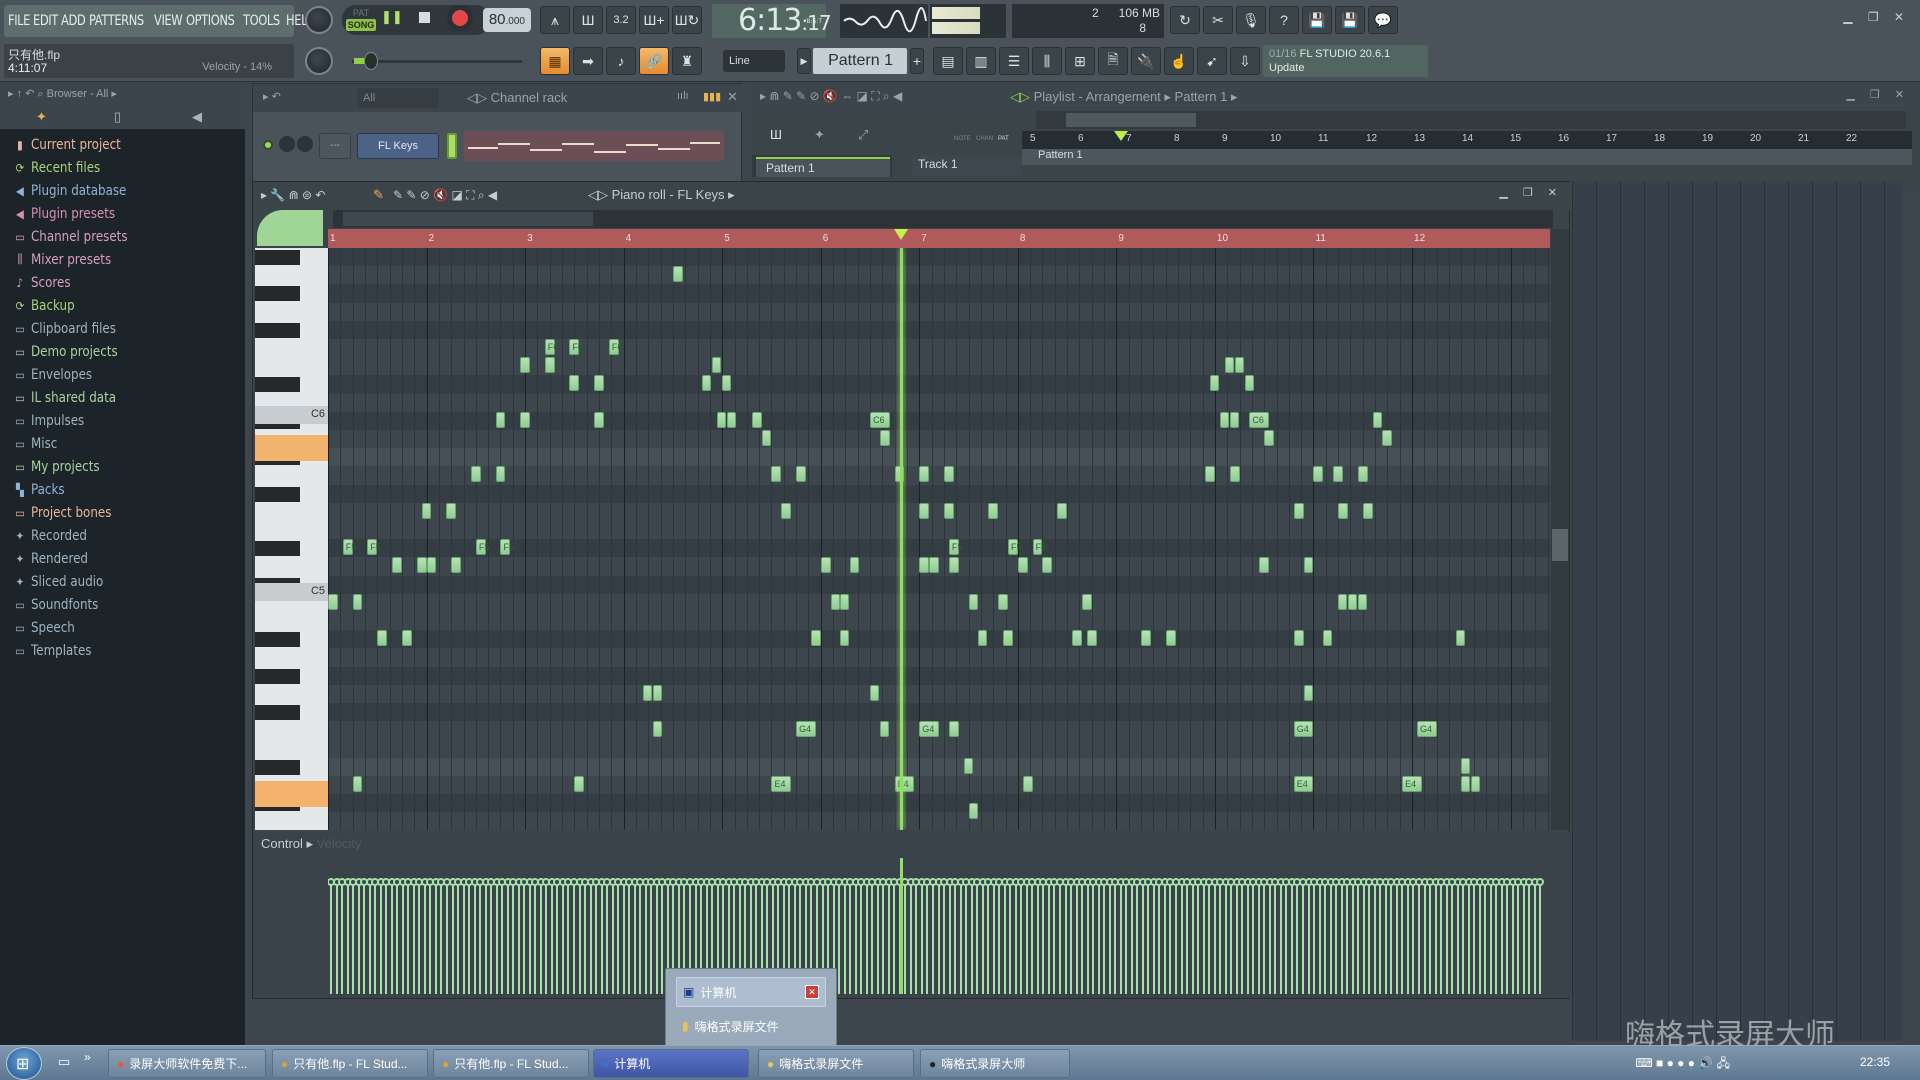  What do you see at coordinates (272, 96) in the screenshot?
I see `rack-menu-icon: ▸ ↶` at bounding box center [272, 96].